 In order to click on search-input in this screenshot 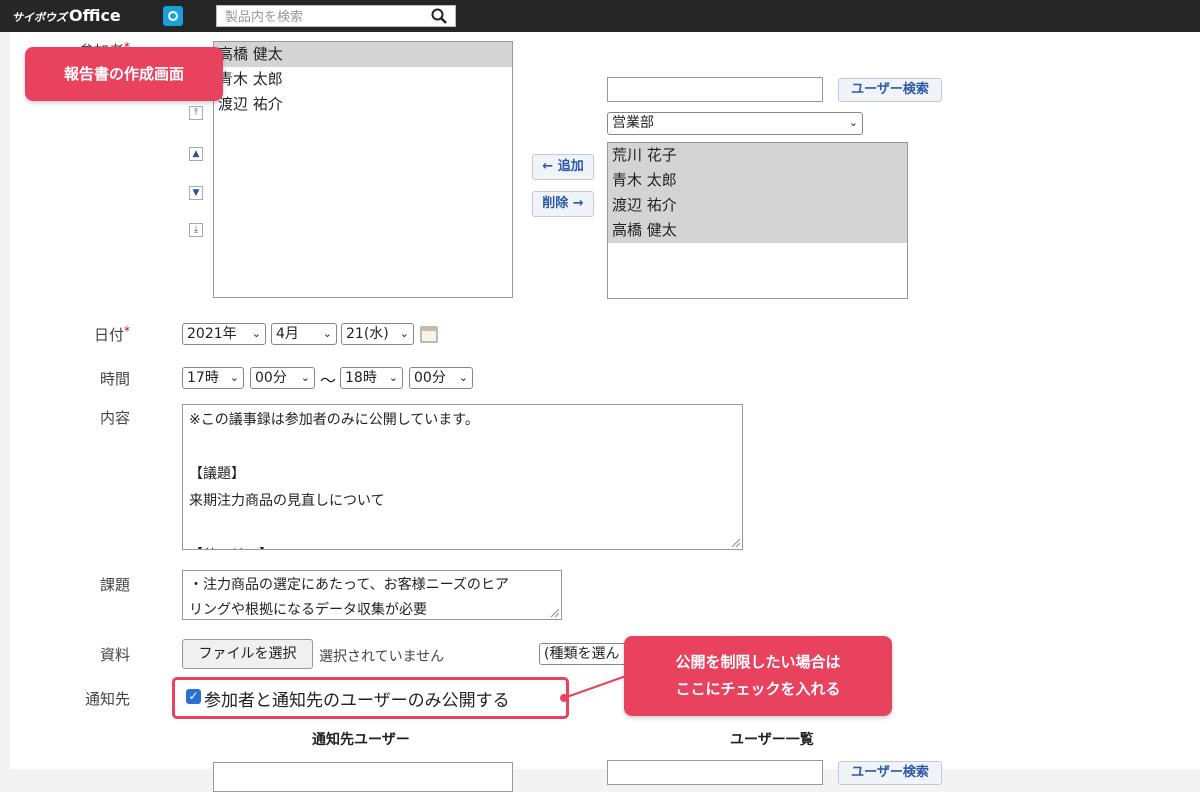, I will do `click(325, 17)`.